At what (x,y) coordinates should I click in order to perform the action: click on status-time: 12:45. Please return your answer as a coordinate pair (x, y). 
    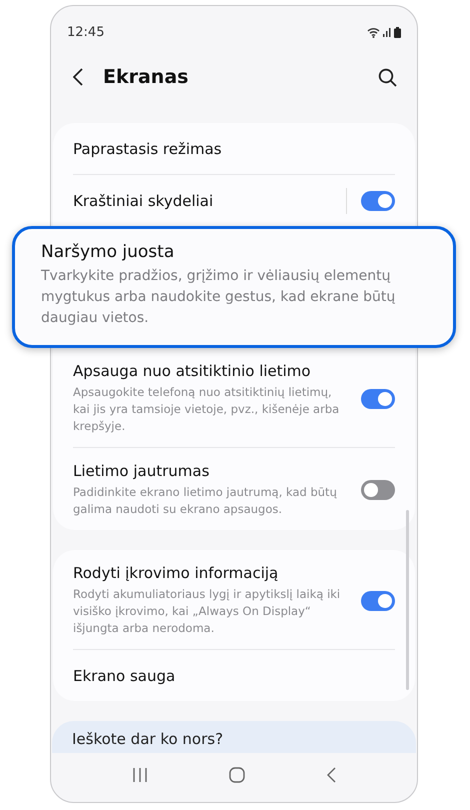
    Looking at the image, I should click on (85, 32).